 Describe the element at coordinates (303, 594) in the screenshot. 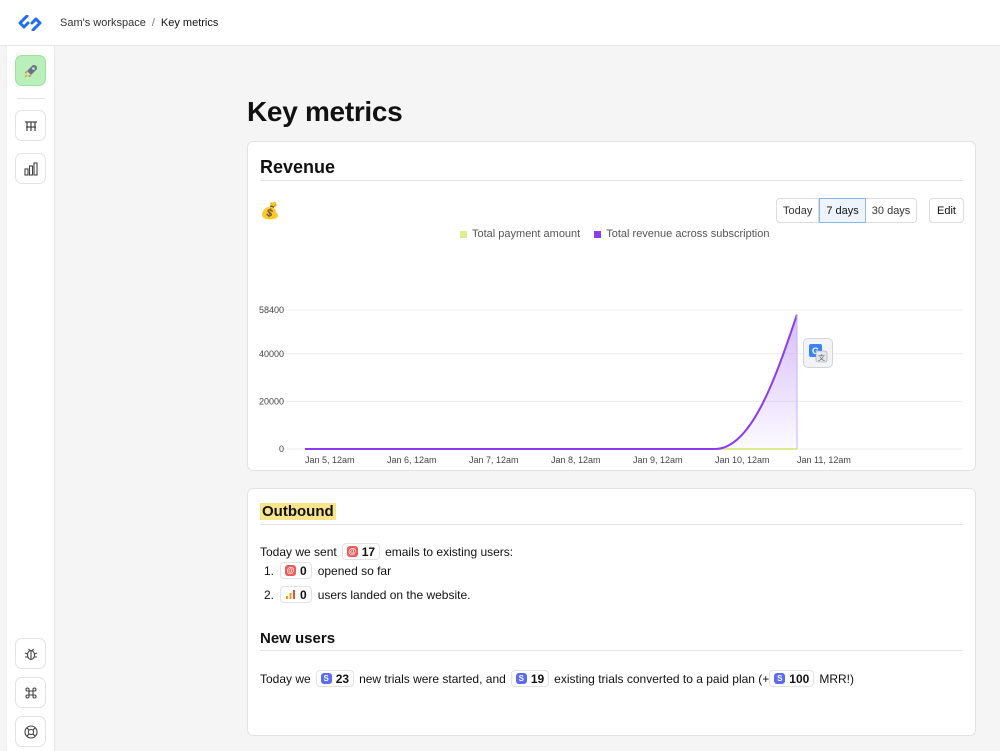

I see `landed-count: 0` at that location.